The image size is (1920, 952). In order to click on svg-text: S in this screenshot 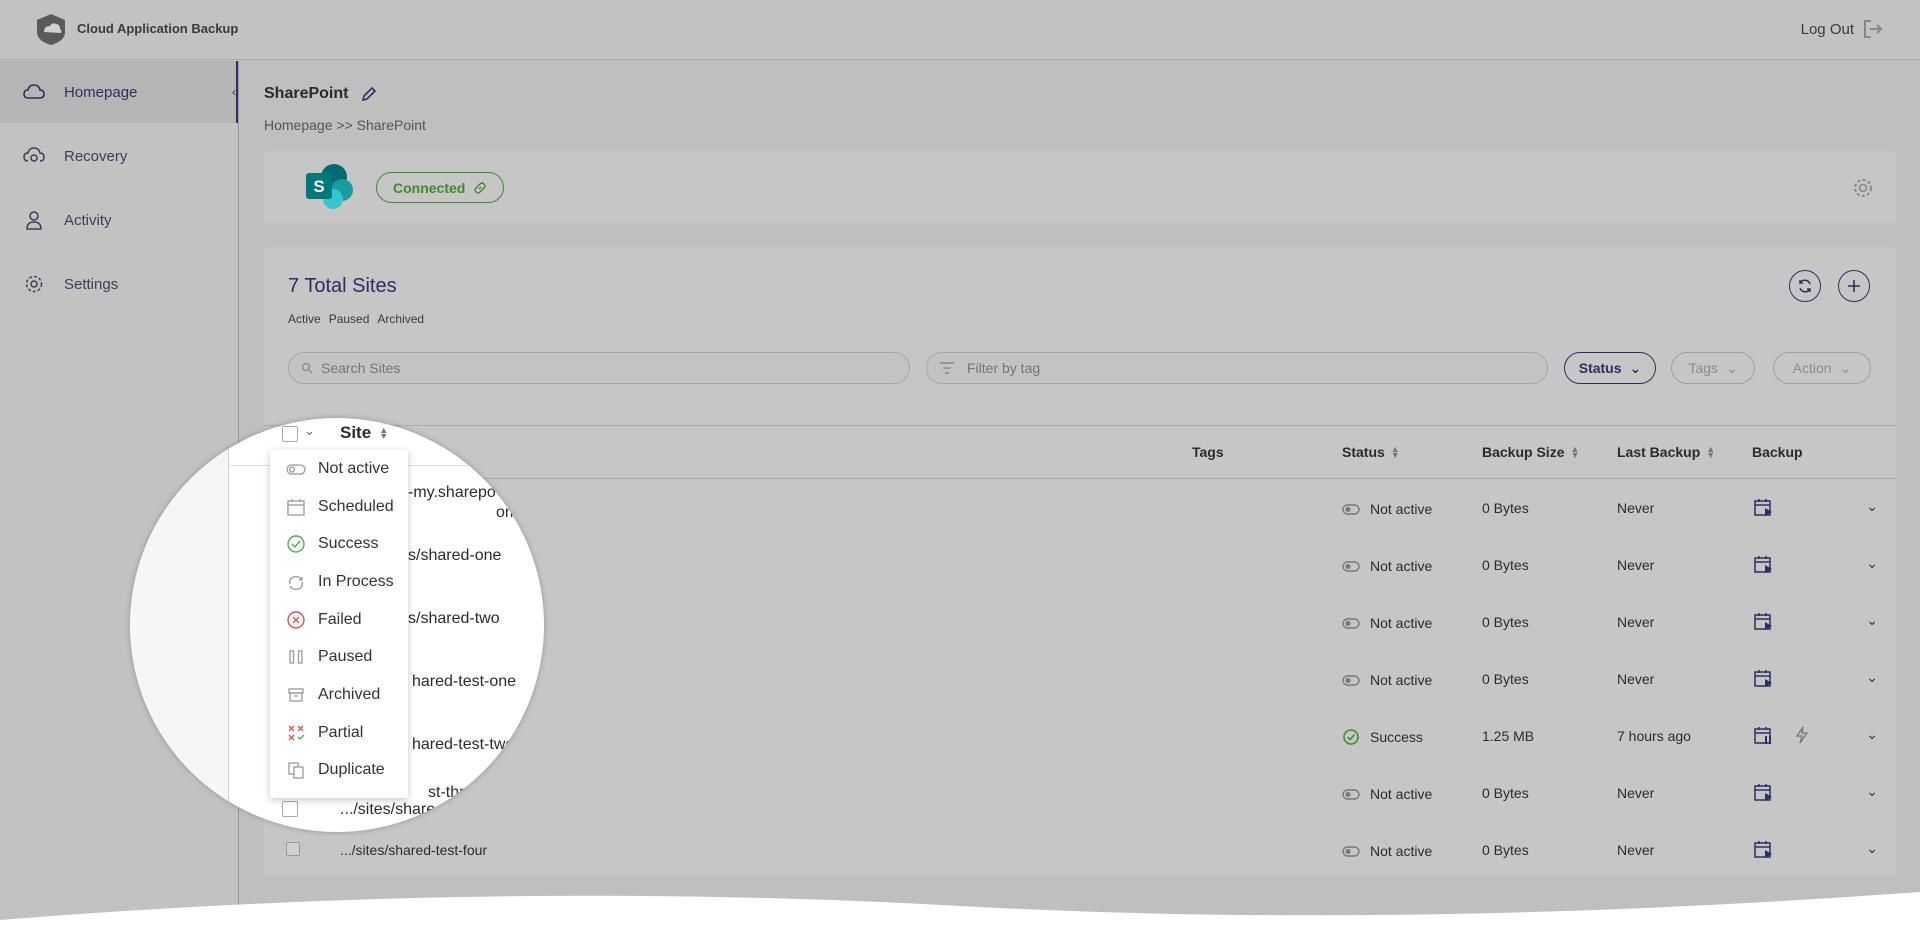, I will do `click(318, 186)`.